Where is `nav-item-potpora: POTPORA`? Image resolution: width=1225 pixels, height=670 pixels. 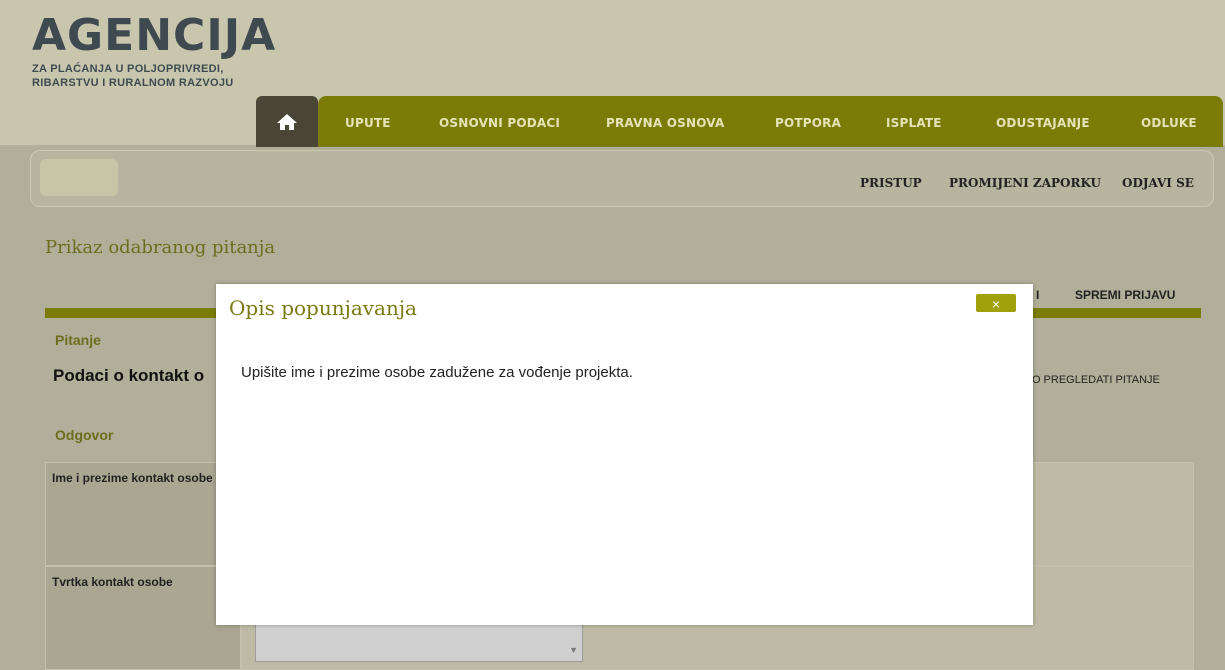 nav-item-potpora: POTPORA is located at coordinates (808, 123).